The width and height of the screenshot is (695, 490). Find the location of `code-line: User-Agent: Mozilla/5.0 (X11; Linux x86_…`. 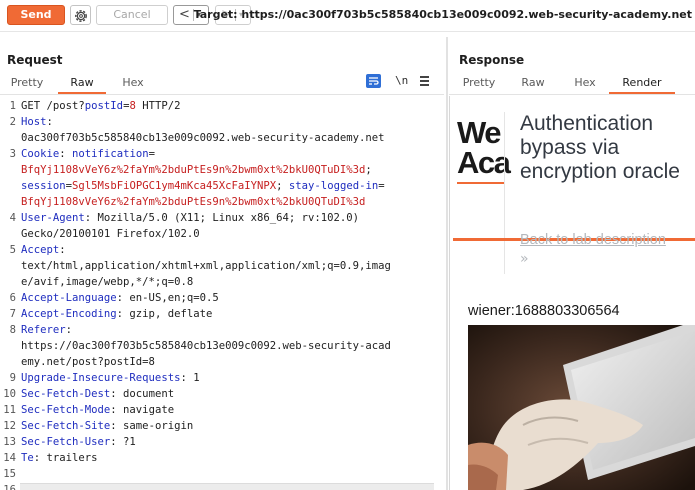

code-line: User-Agent: Mozilla/5.0 (X11; Linux x86_… is located at coordinates (231, 218).